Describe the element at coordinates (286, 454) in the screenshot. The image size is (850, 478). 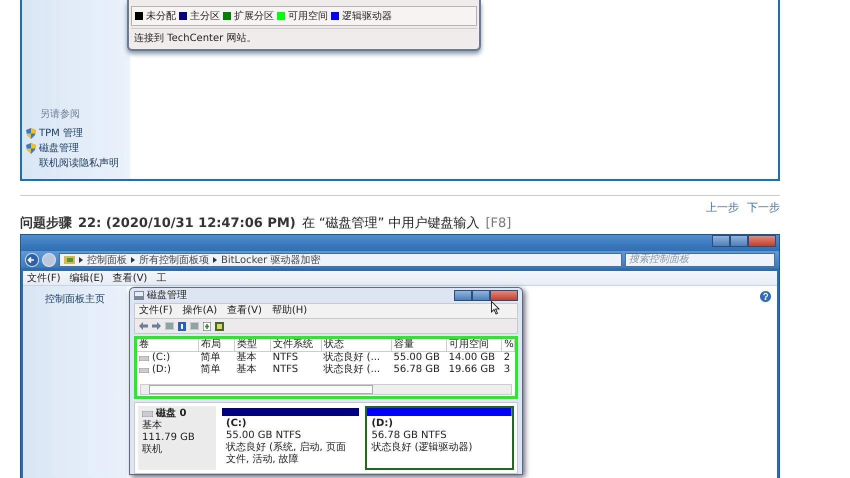
I see `partition-status: 状态良好 (系统, 启动, 页面文件, 活动, 故障` at that location.